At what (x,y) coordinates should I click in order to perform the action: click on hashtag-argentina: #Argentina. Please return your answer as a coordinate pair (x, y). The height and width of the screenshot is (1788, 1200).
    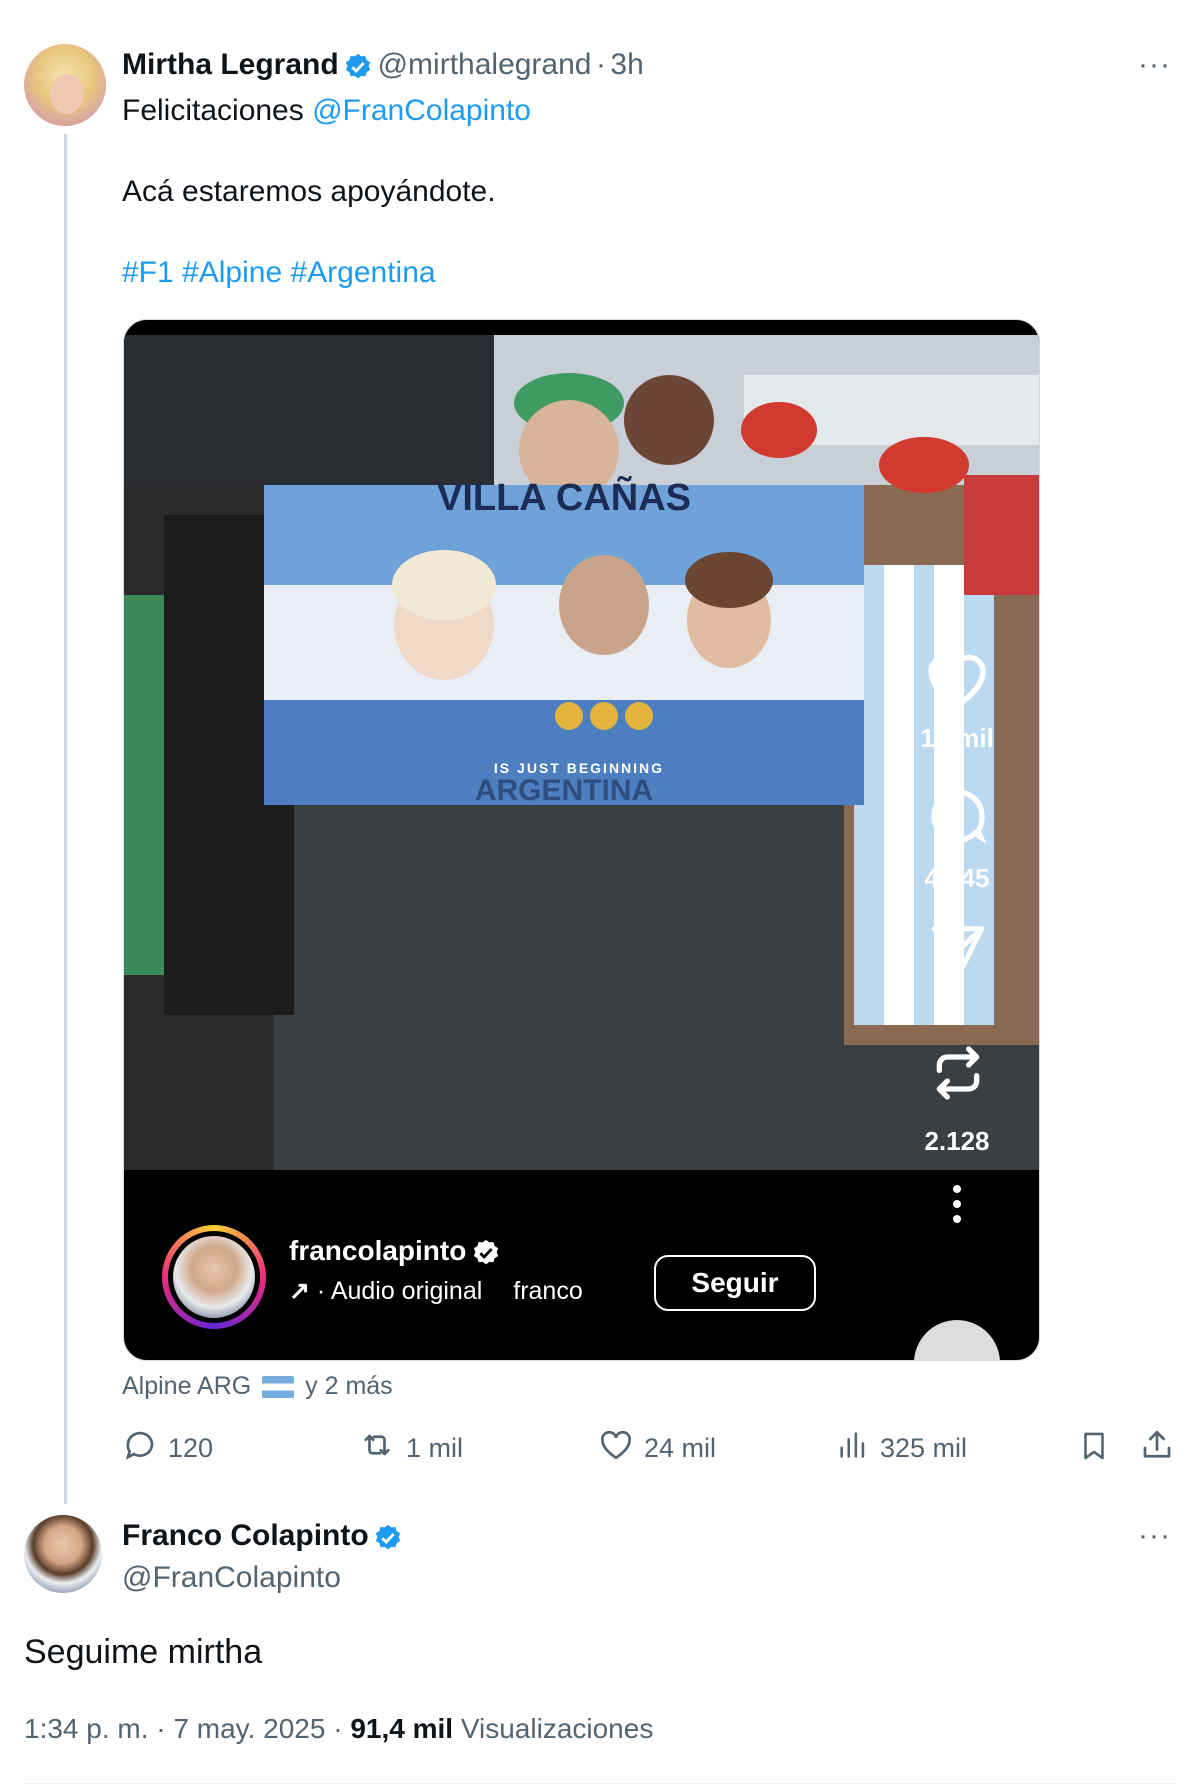
    Looking at the image, I should click on (362, 272).